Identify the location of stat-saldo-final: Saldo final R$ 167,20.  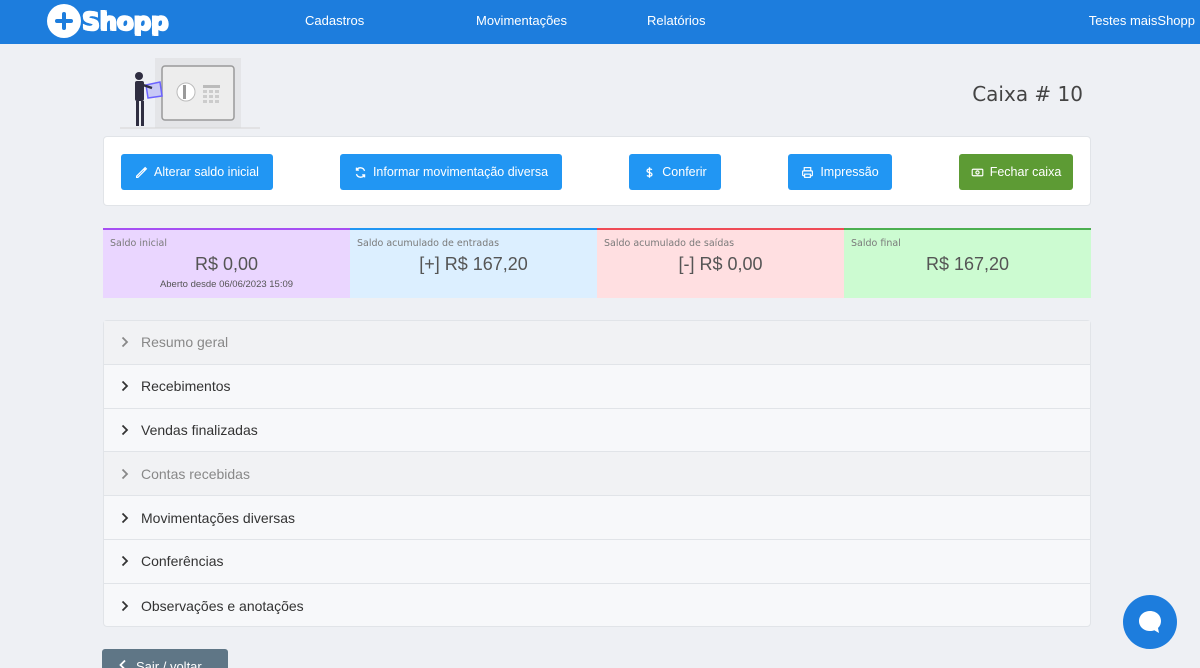
(967, 263).